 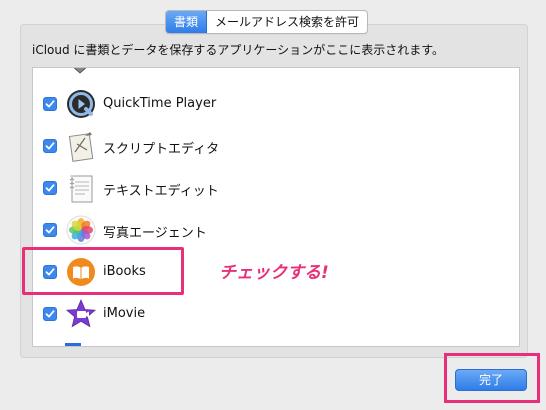 I want to click on app-name: QuickTime Player, so click(x=160, y=103).